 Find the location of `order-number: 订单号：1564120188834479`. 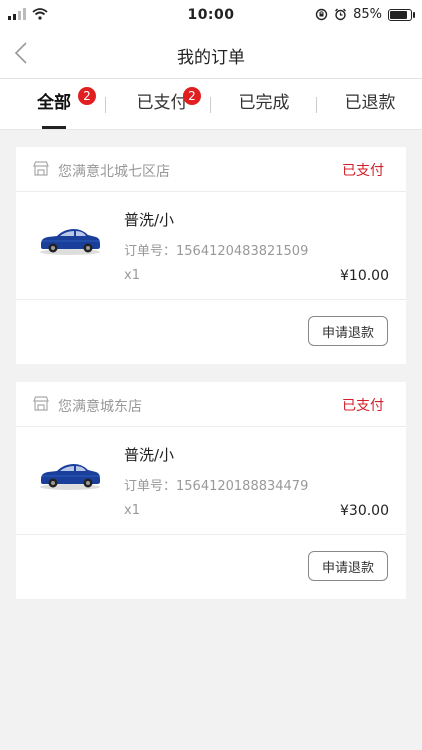

order-number: 订单号：1564120188834479 is located at coordinates (216, 486).